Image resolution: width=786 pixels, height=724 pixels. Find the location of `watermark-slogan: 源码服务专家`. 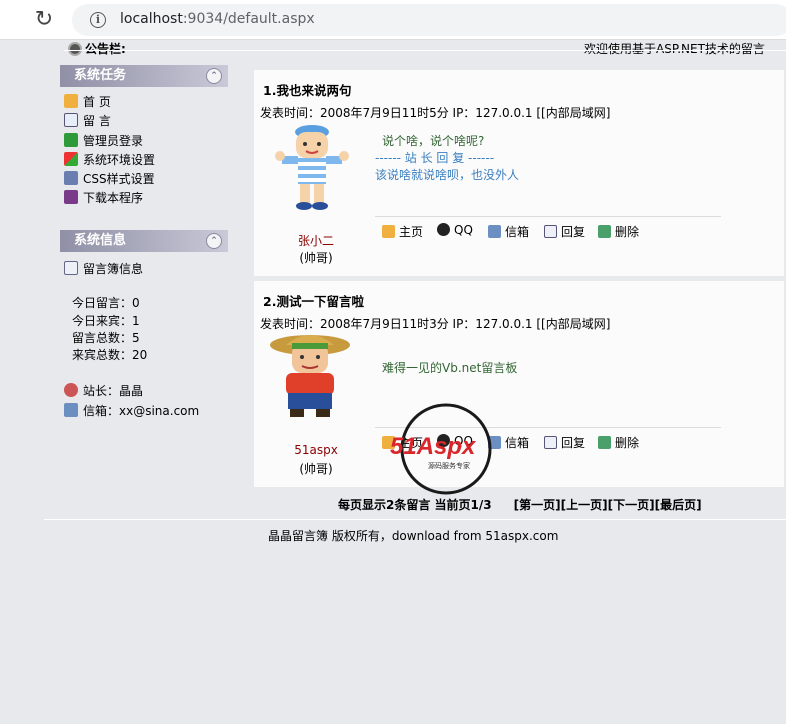

watermark-slogan: 源码服务专家 is located at coordinates (449, 465).